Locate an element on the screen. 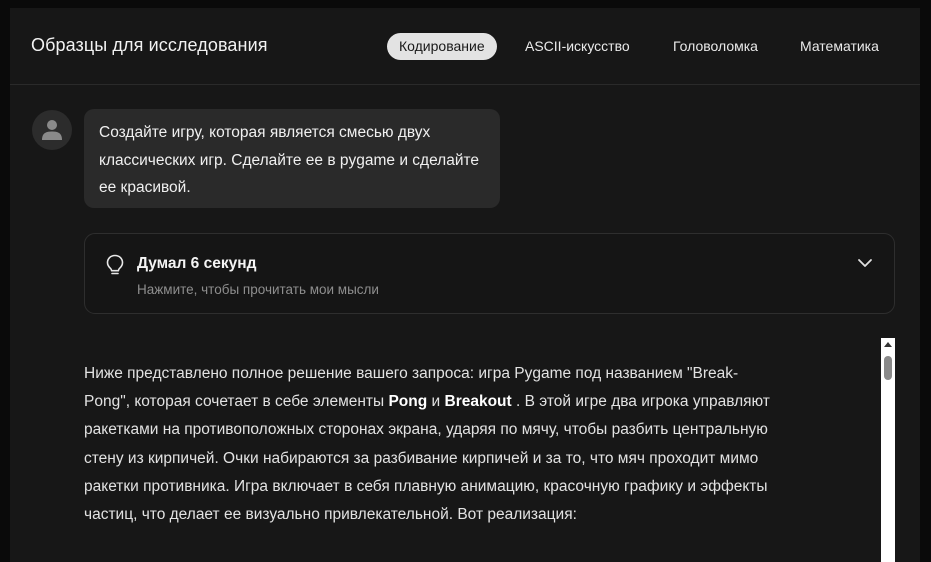 This screenshot has width=931, height=562. user-avatar is located at coordinates (52, 130).